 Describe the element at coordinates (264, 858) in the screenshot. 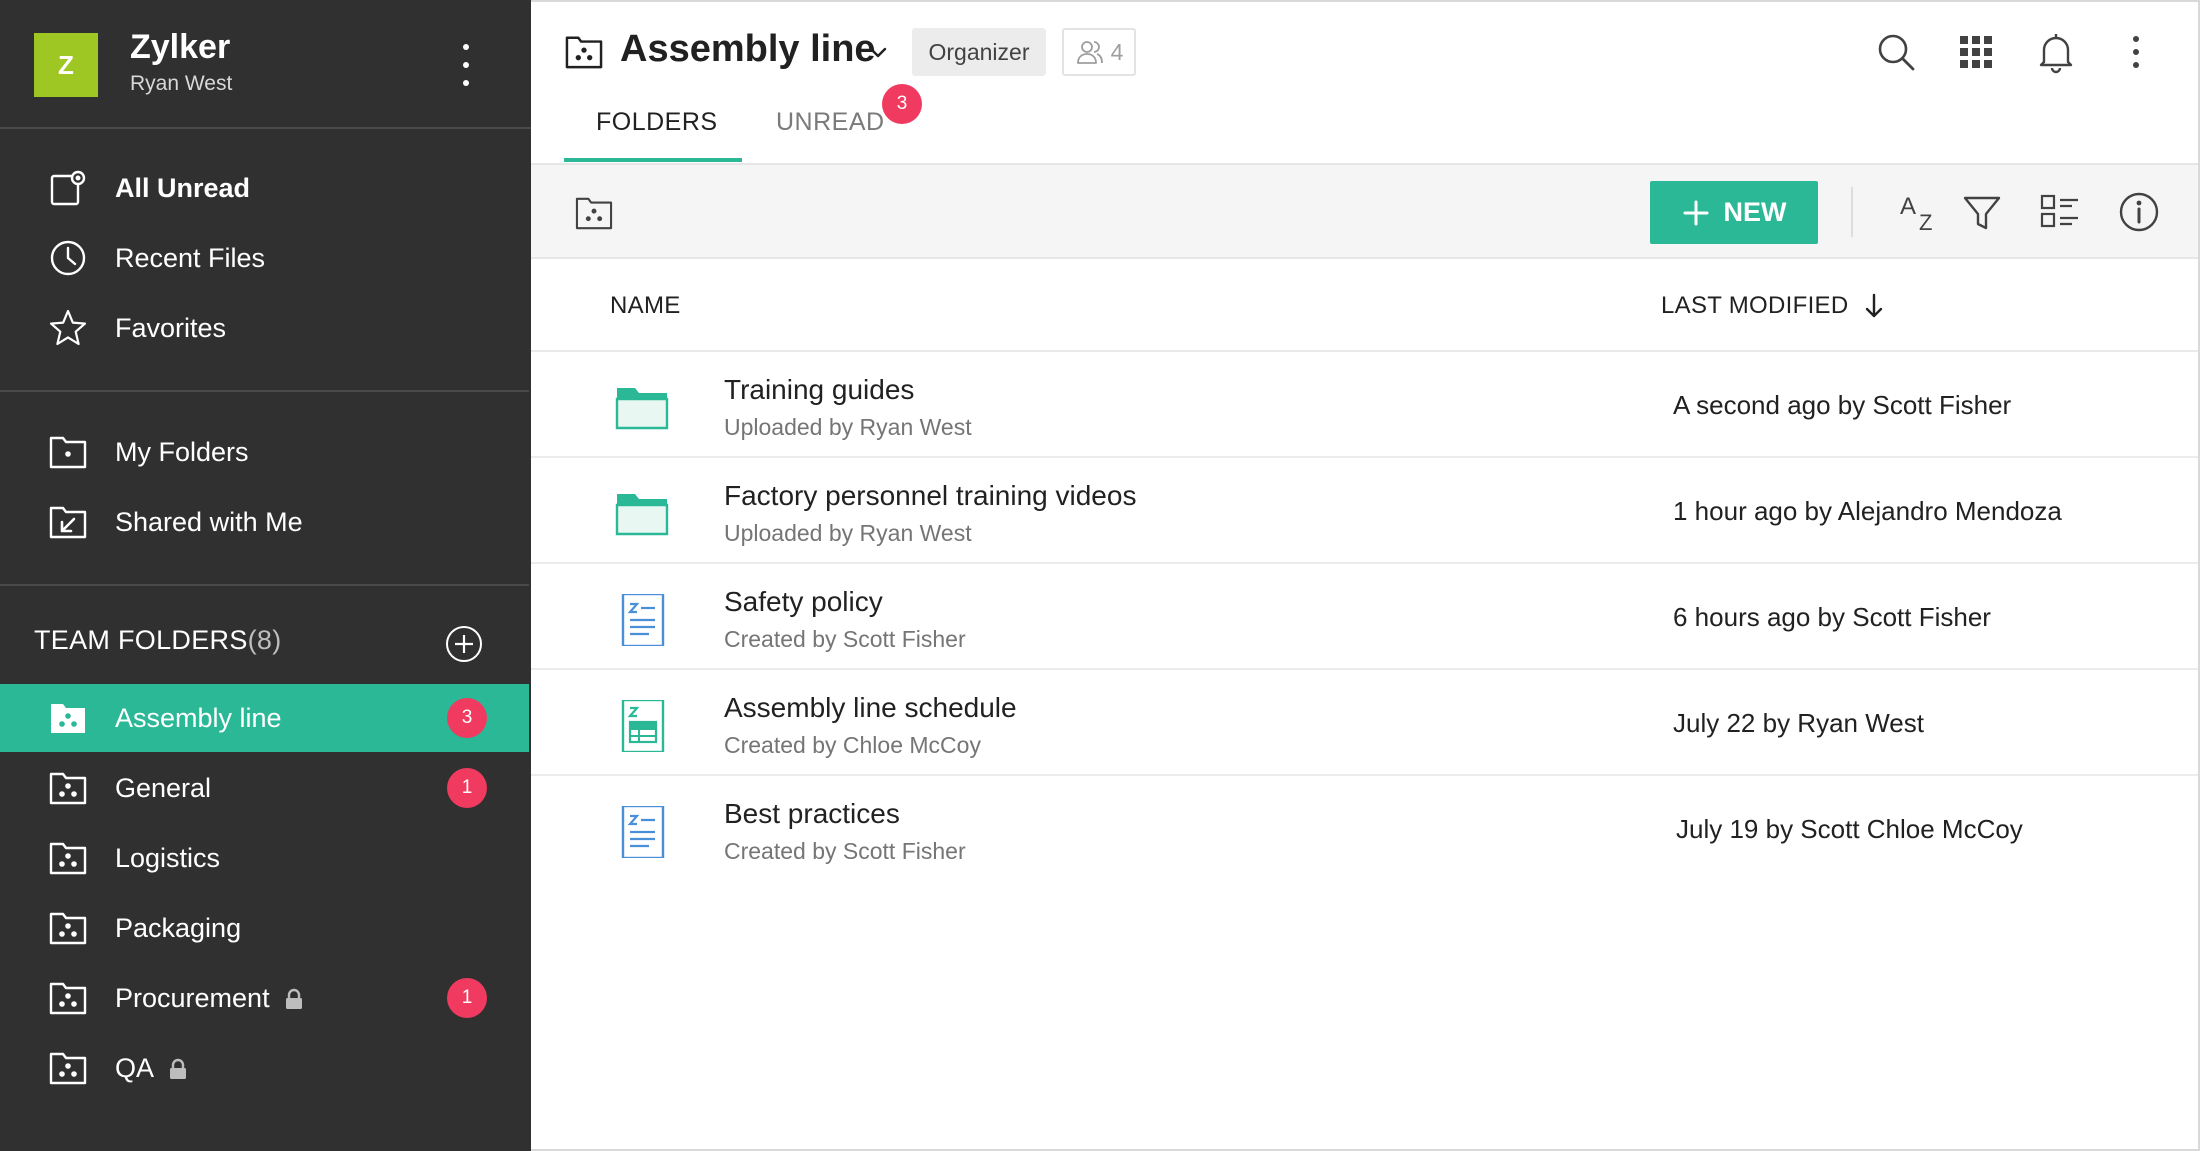

I see `team-folder-logistics: Logistics` at that location.